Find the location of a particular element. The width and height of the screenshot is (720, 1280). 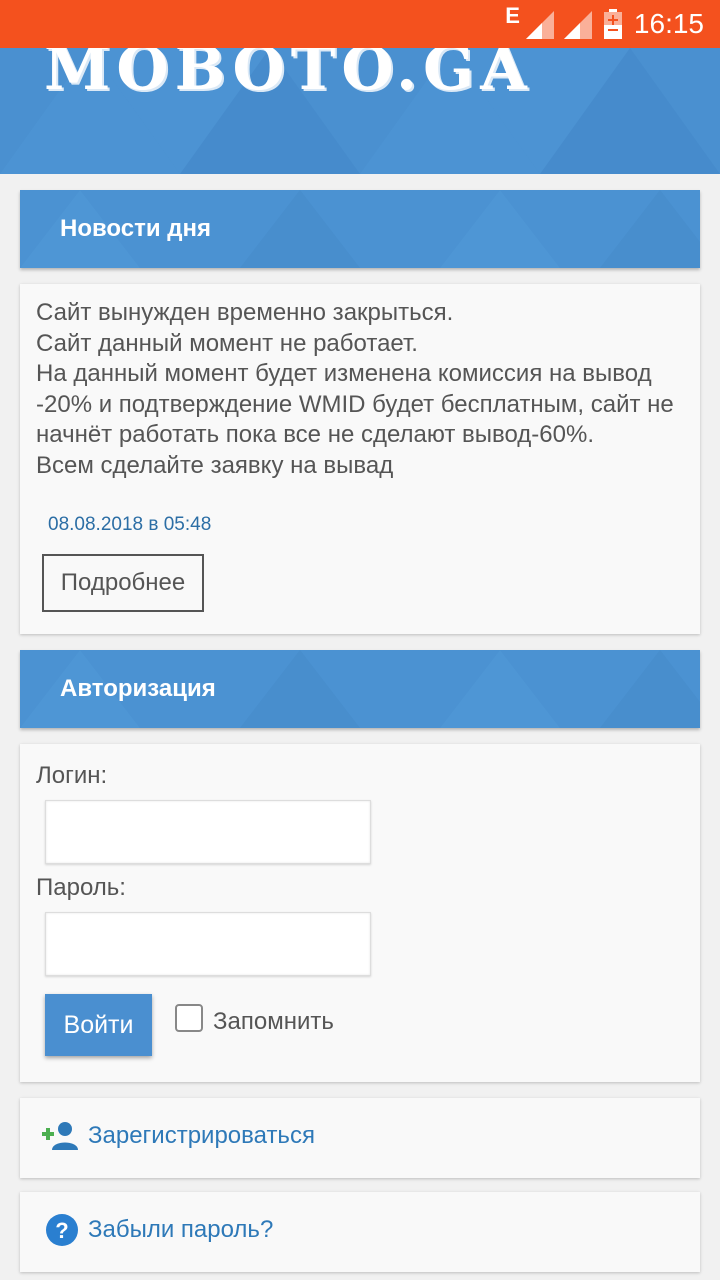

news-line: Сайт данный момент не работает. is located at coordinates (227, 343).